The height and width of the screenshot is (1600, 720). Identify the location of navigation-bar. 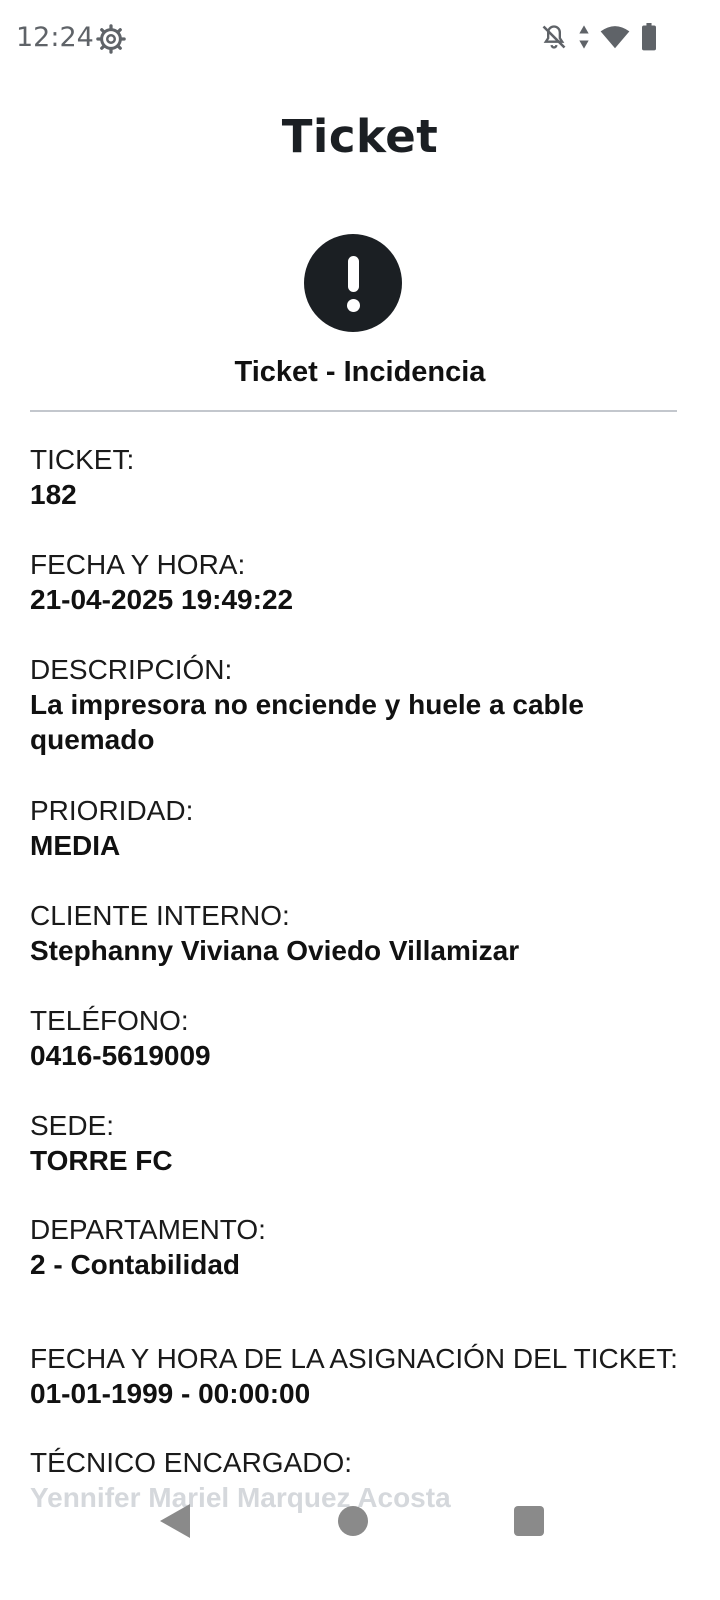
(360, 1523).